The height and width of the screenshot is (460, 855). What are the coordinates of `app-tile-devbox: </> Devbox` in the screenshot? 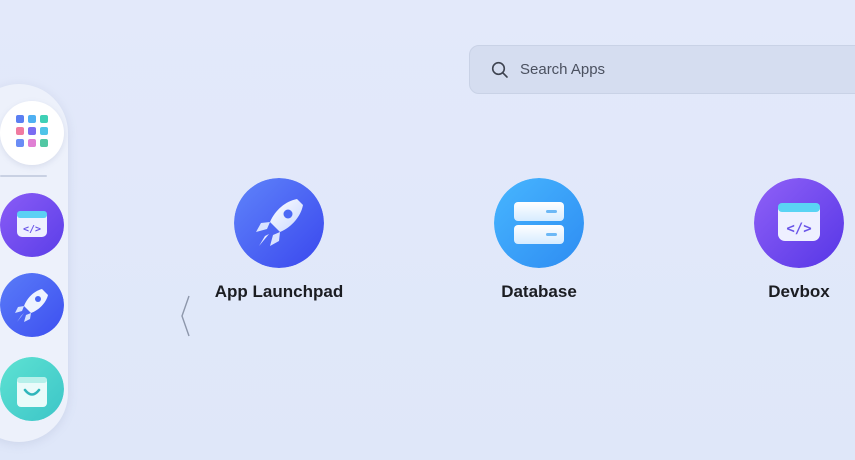 It's located at (782, 240).